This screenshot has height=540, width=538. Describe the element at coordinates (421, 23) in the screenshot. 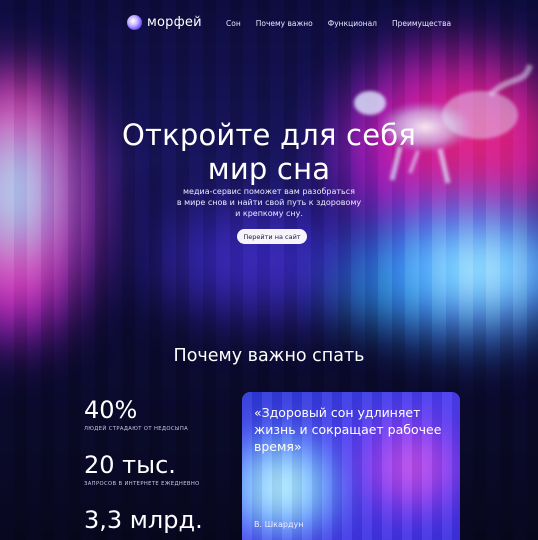

I see `nav-item-advantages: Преимущества` at that location.